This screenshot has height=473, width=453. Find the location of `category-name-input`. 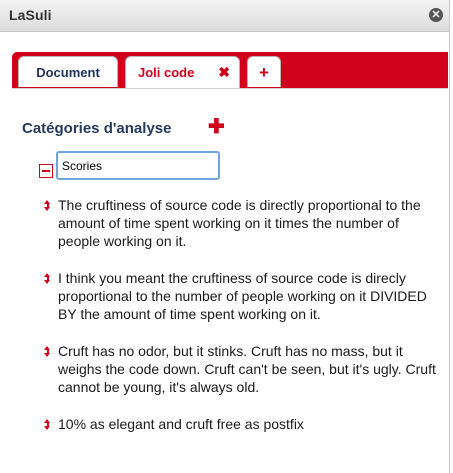

category-name-input is located at coordinates (138, 165).